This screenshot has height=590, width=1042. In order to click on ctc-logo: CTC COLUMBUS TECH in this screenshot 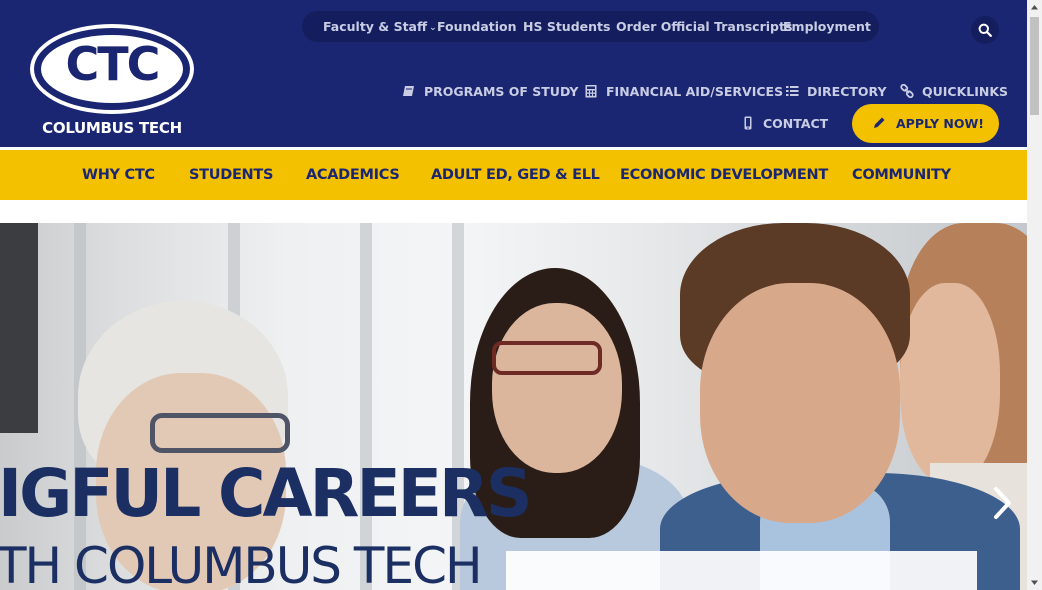, I will do `click(112, 81)`.